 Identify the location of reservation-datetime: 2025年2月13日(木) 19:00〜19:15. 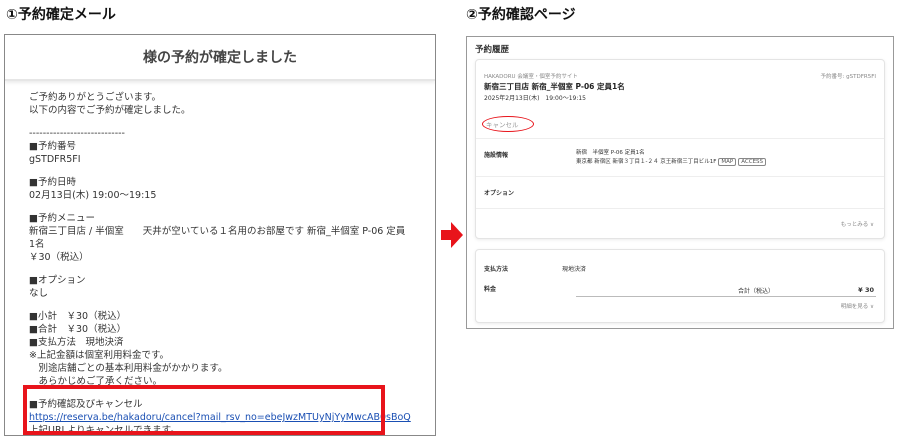
(535, 98).